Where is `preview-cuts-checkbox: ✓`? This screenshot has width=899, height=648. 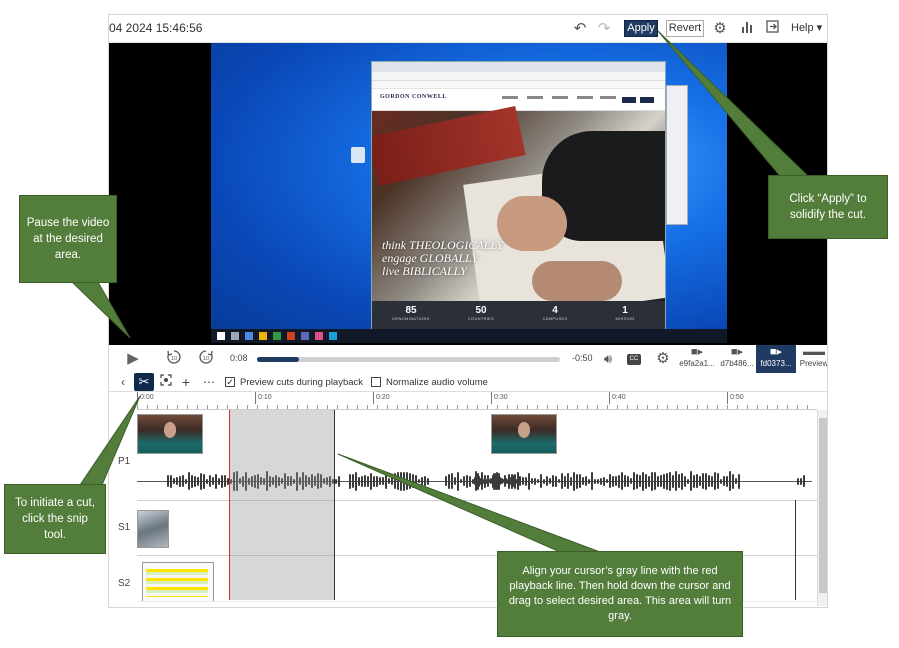
preview-cuts-checkbox: ✓ is located at coordinates (230, 382).